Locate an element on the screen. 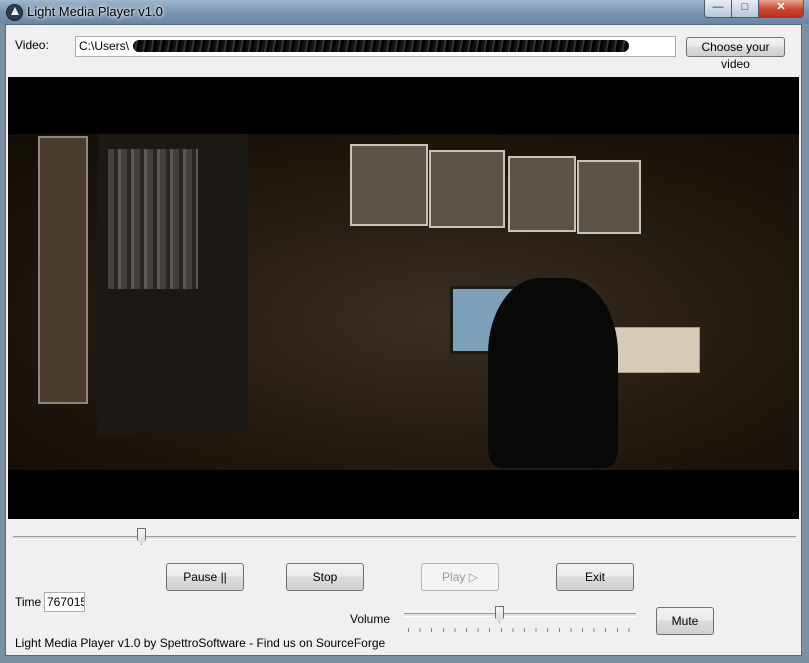 The height and width of the screenshot is (663, 809). time-value-field: 767015 is located at coordinates (64, 602).